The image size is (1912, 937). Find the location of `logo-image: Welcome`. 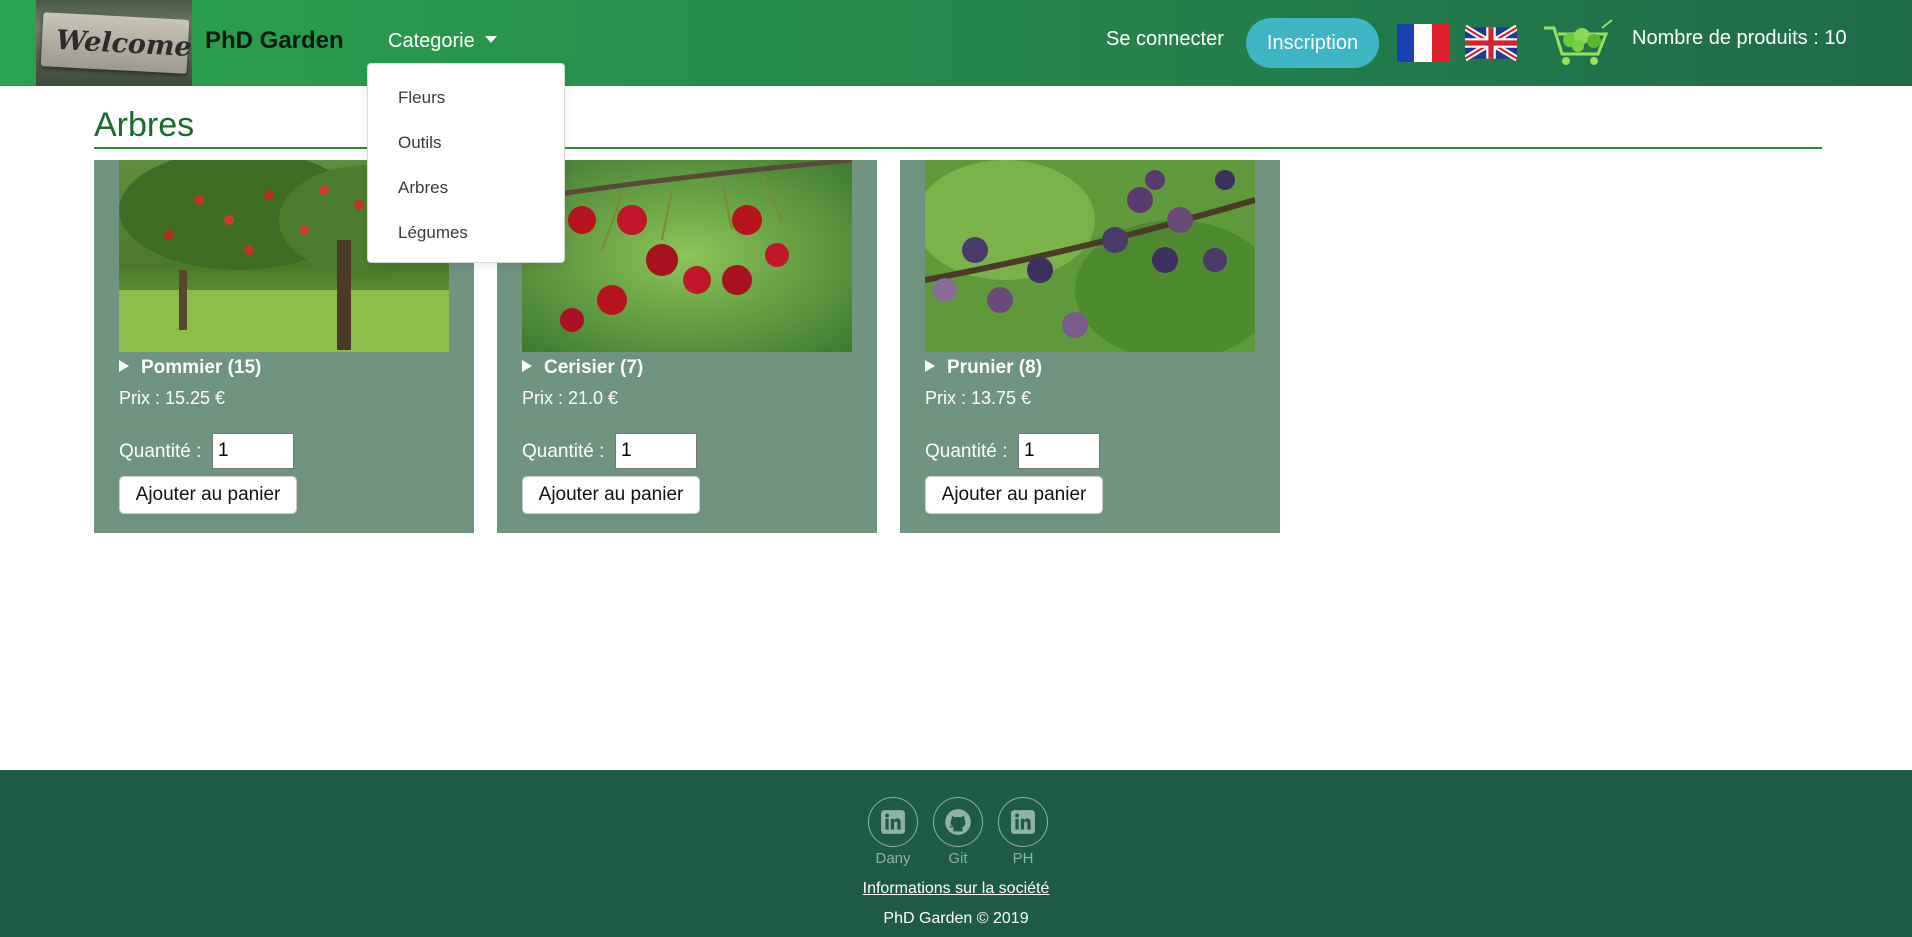

logo-image: Welcome is located at coordinates (114, 43).